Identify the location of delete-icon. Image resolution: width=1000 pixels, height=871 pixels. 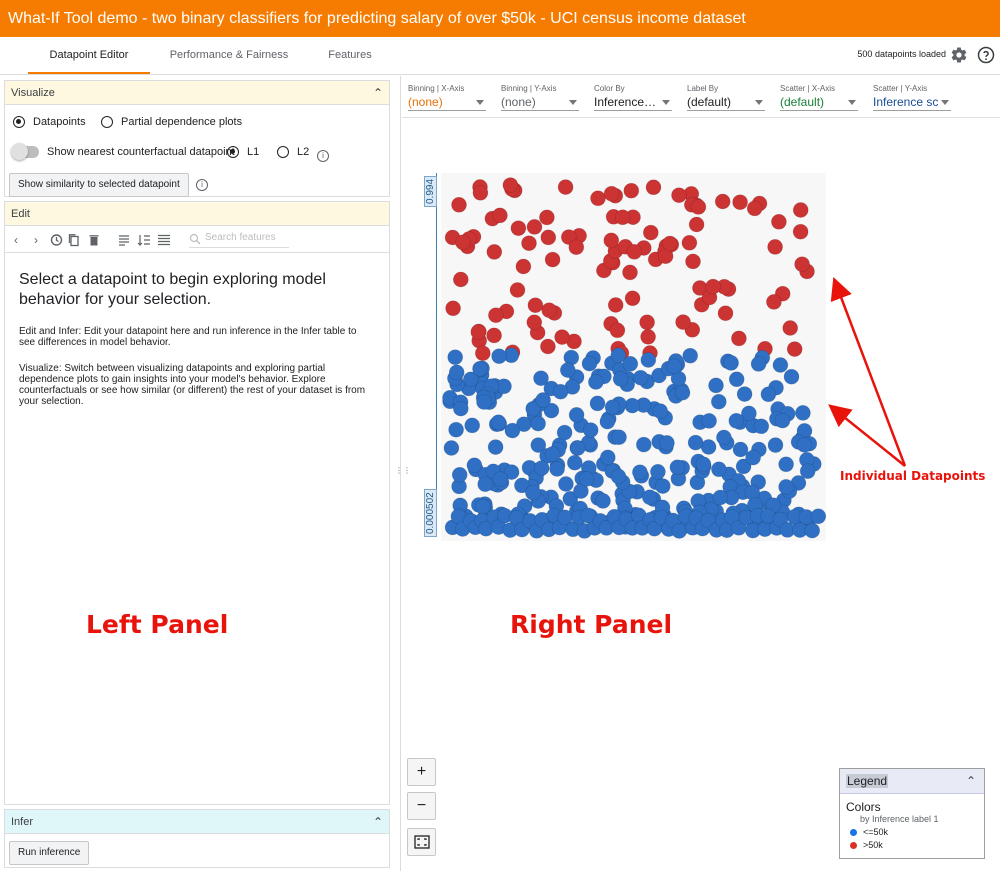
(94, 240).